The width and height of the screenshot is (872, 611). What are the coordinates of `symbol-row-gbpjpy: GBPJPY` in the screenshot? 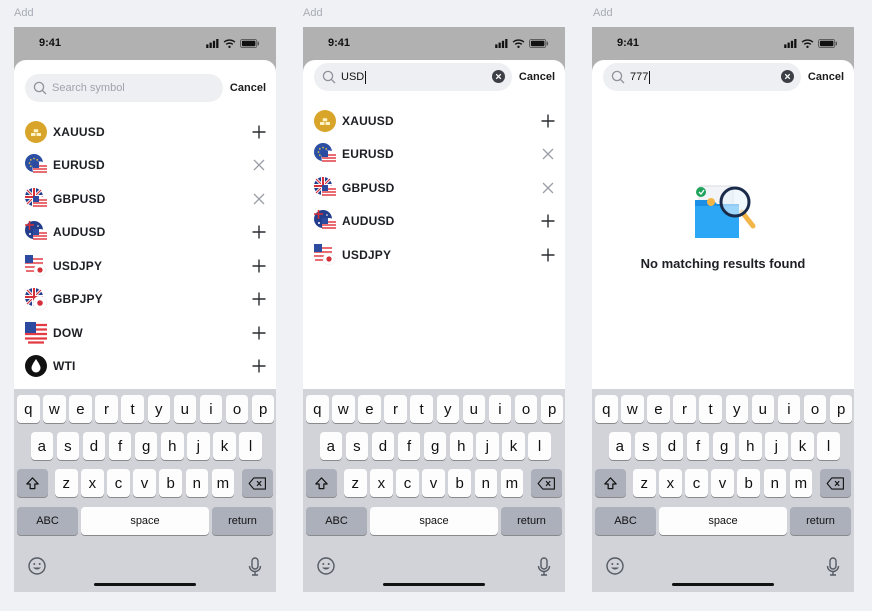 It's located at (145, 300).